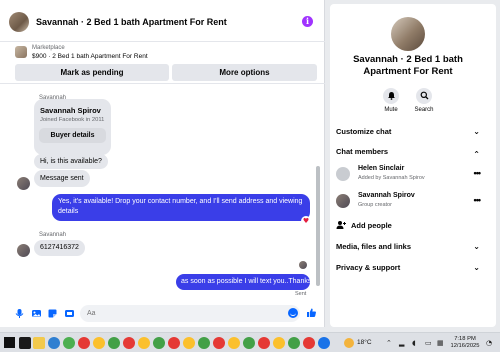 The width and height of the screenshot is (500, 352). What do you see at coordinates (25, 343) in the screenshot?
I see `task-view-icon` at bounding box center [25, 343].